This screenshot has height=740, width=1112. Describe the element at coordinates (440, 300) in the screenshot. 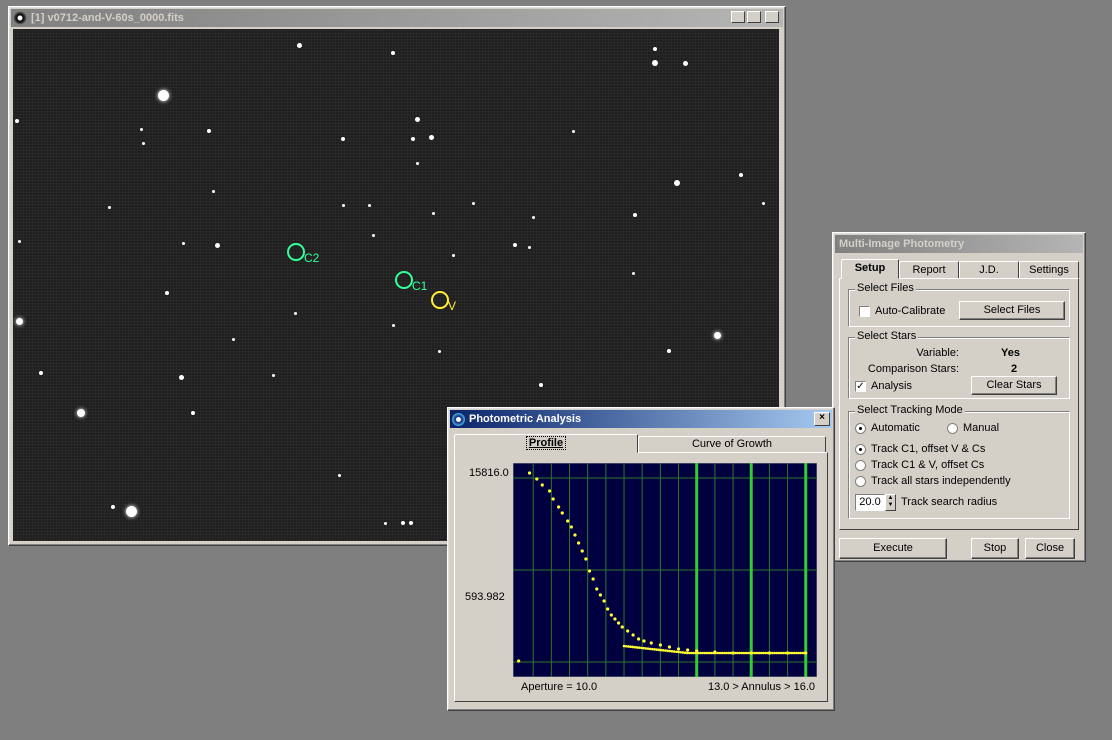

I see `variable-star-v-marker` at that location.